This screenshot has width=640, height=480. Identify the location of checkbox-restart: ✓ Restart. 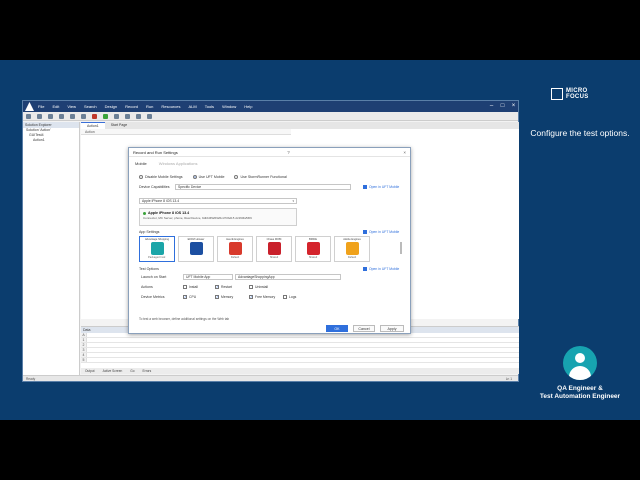
(223, 287).